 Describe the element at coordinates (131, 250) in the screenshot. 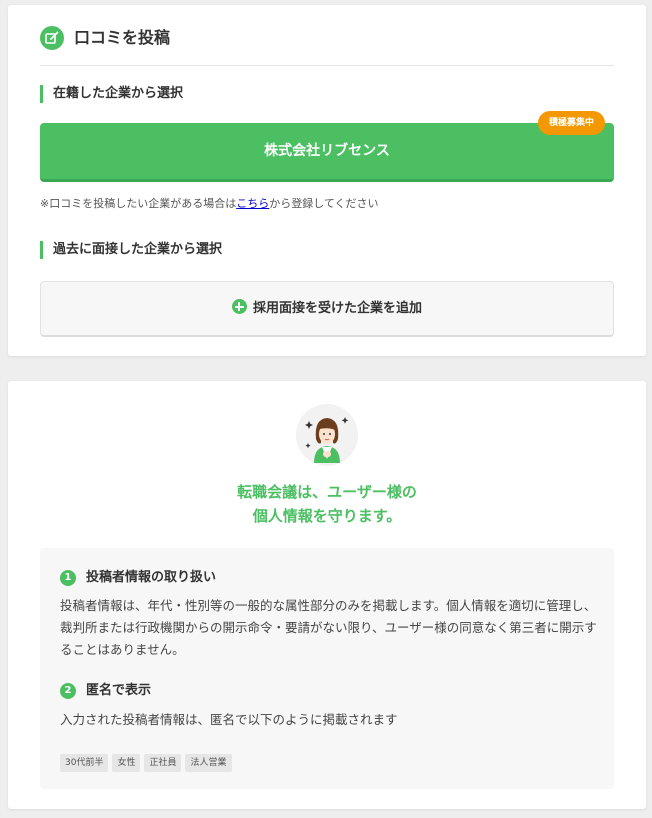

I see `interview-company-heading: 過去に面接した企業から選択` at that location.